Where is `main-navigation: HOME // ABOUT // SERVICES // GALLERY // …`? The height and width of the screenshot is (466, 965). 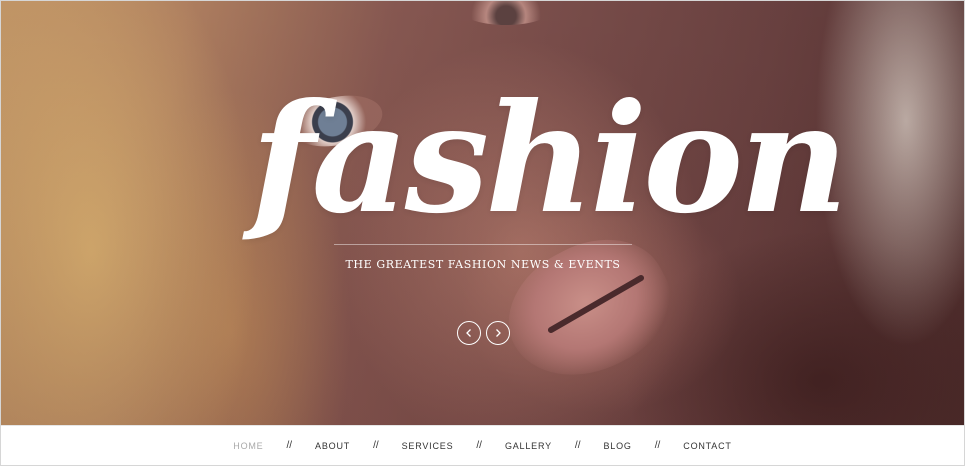
main-navigation: HOME // ABOUT // SERVICES // GALLERY // … is located at coordinates (482, 445).